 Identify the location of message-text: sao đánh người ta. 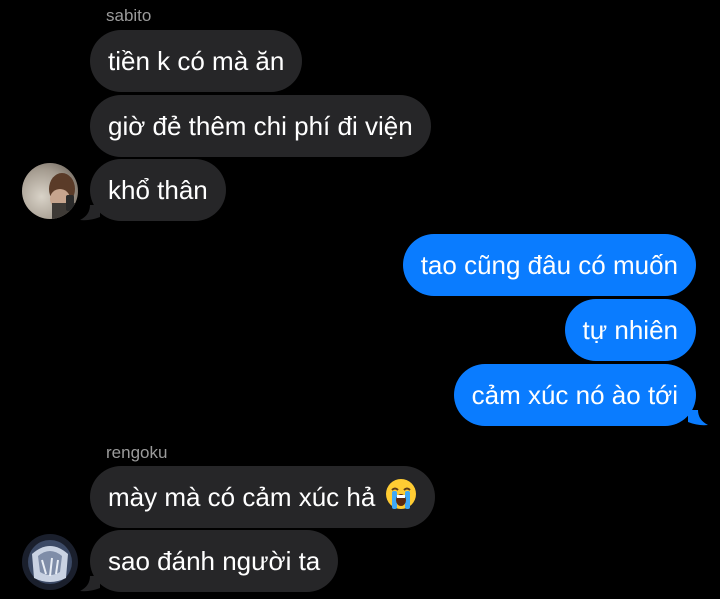
(214, 560).